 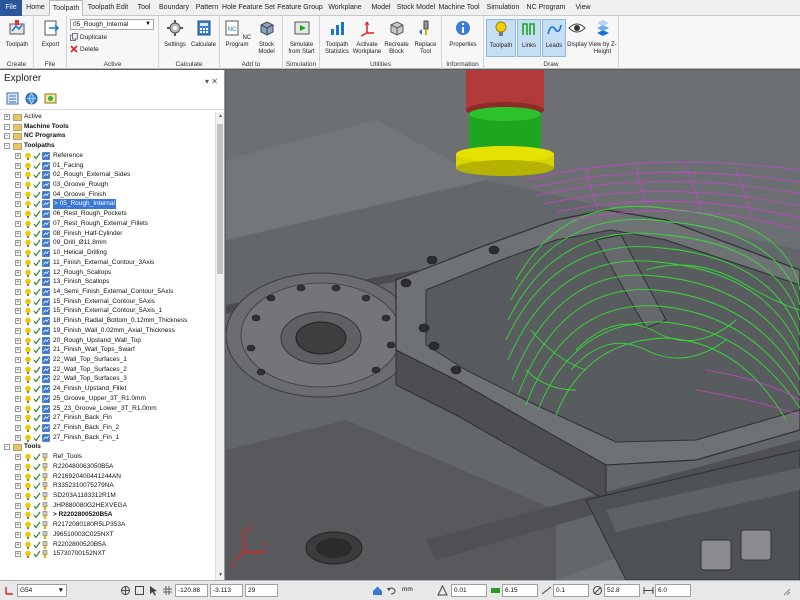 What do you see at coordinates (261, 590) in the screenshot?
I see `z-coordinate-field: 29` at bounding box center [261, 590].